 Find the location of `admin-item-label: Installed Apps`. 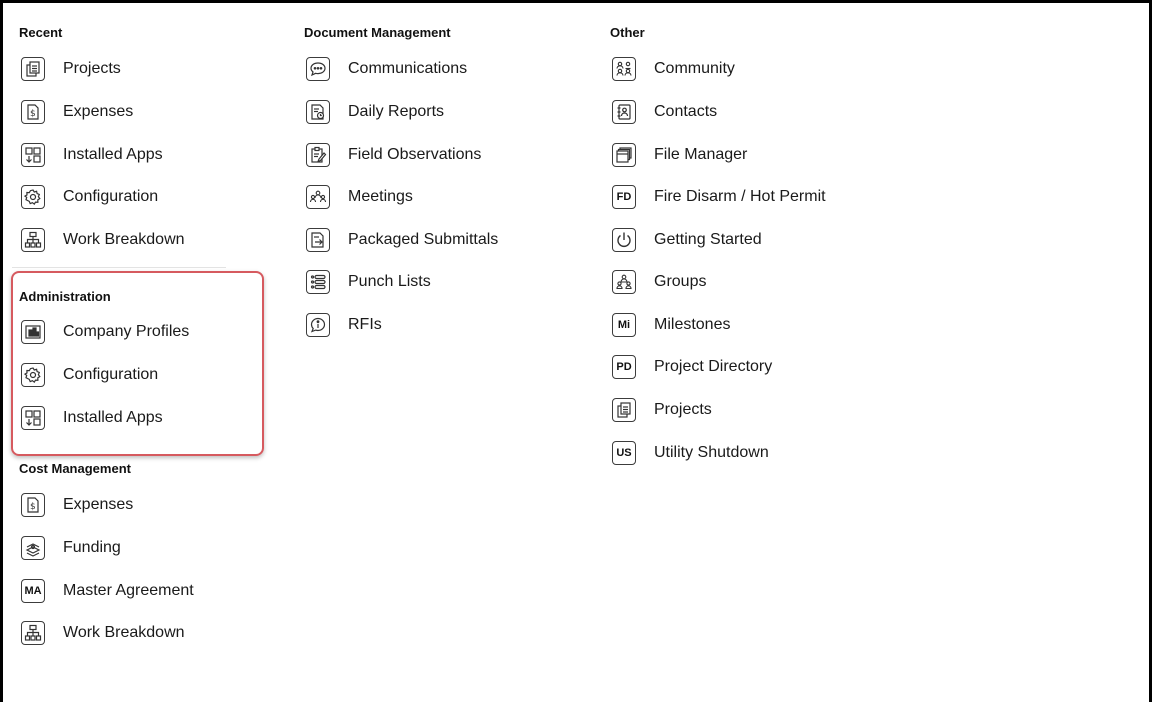

admin-item-label: Installed Apps is located at coordinates (113, 417).